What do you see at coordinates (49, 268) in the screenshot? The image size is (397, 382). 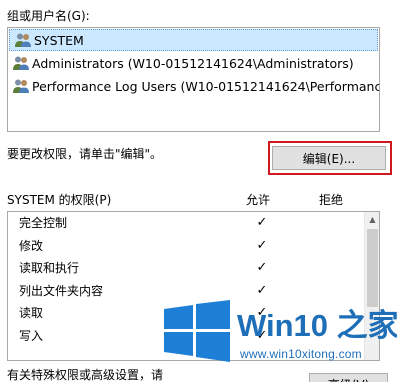 I see `permission-name: 读取和执行` at bounding box center [49, 268].